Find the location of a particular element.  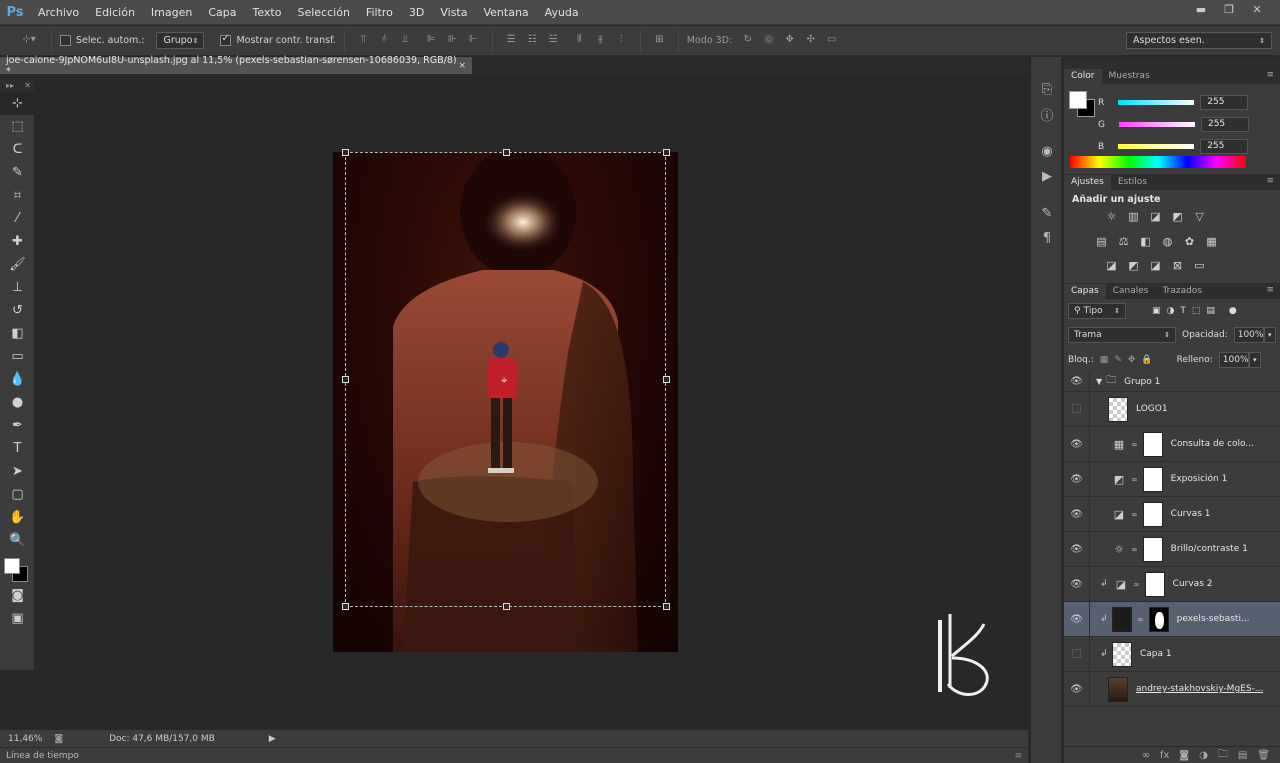

quick-mask-icon: ◙ is located at coordinates (17, 595).